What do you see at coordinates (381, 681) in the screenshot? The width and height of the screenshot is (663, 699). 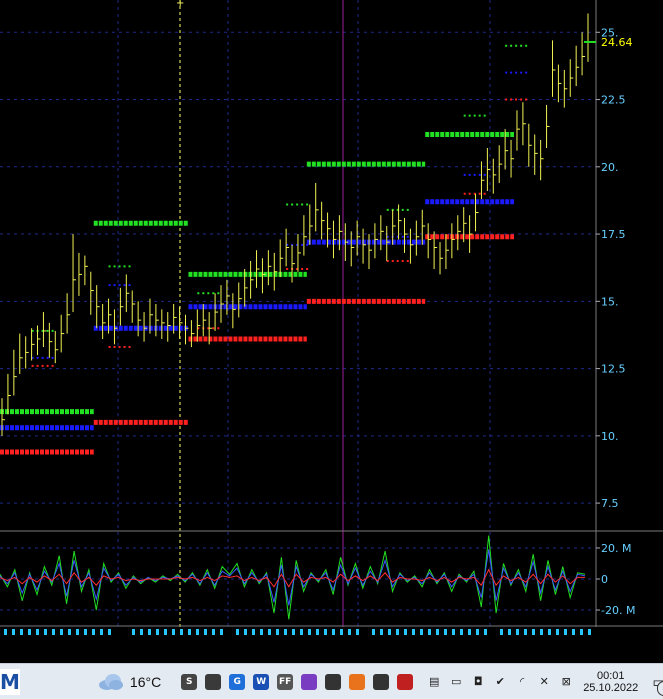 I see `vpn-icon` at bounding box center [381, 681].